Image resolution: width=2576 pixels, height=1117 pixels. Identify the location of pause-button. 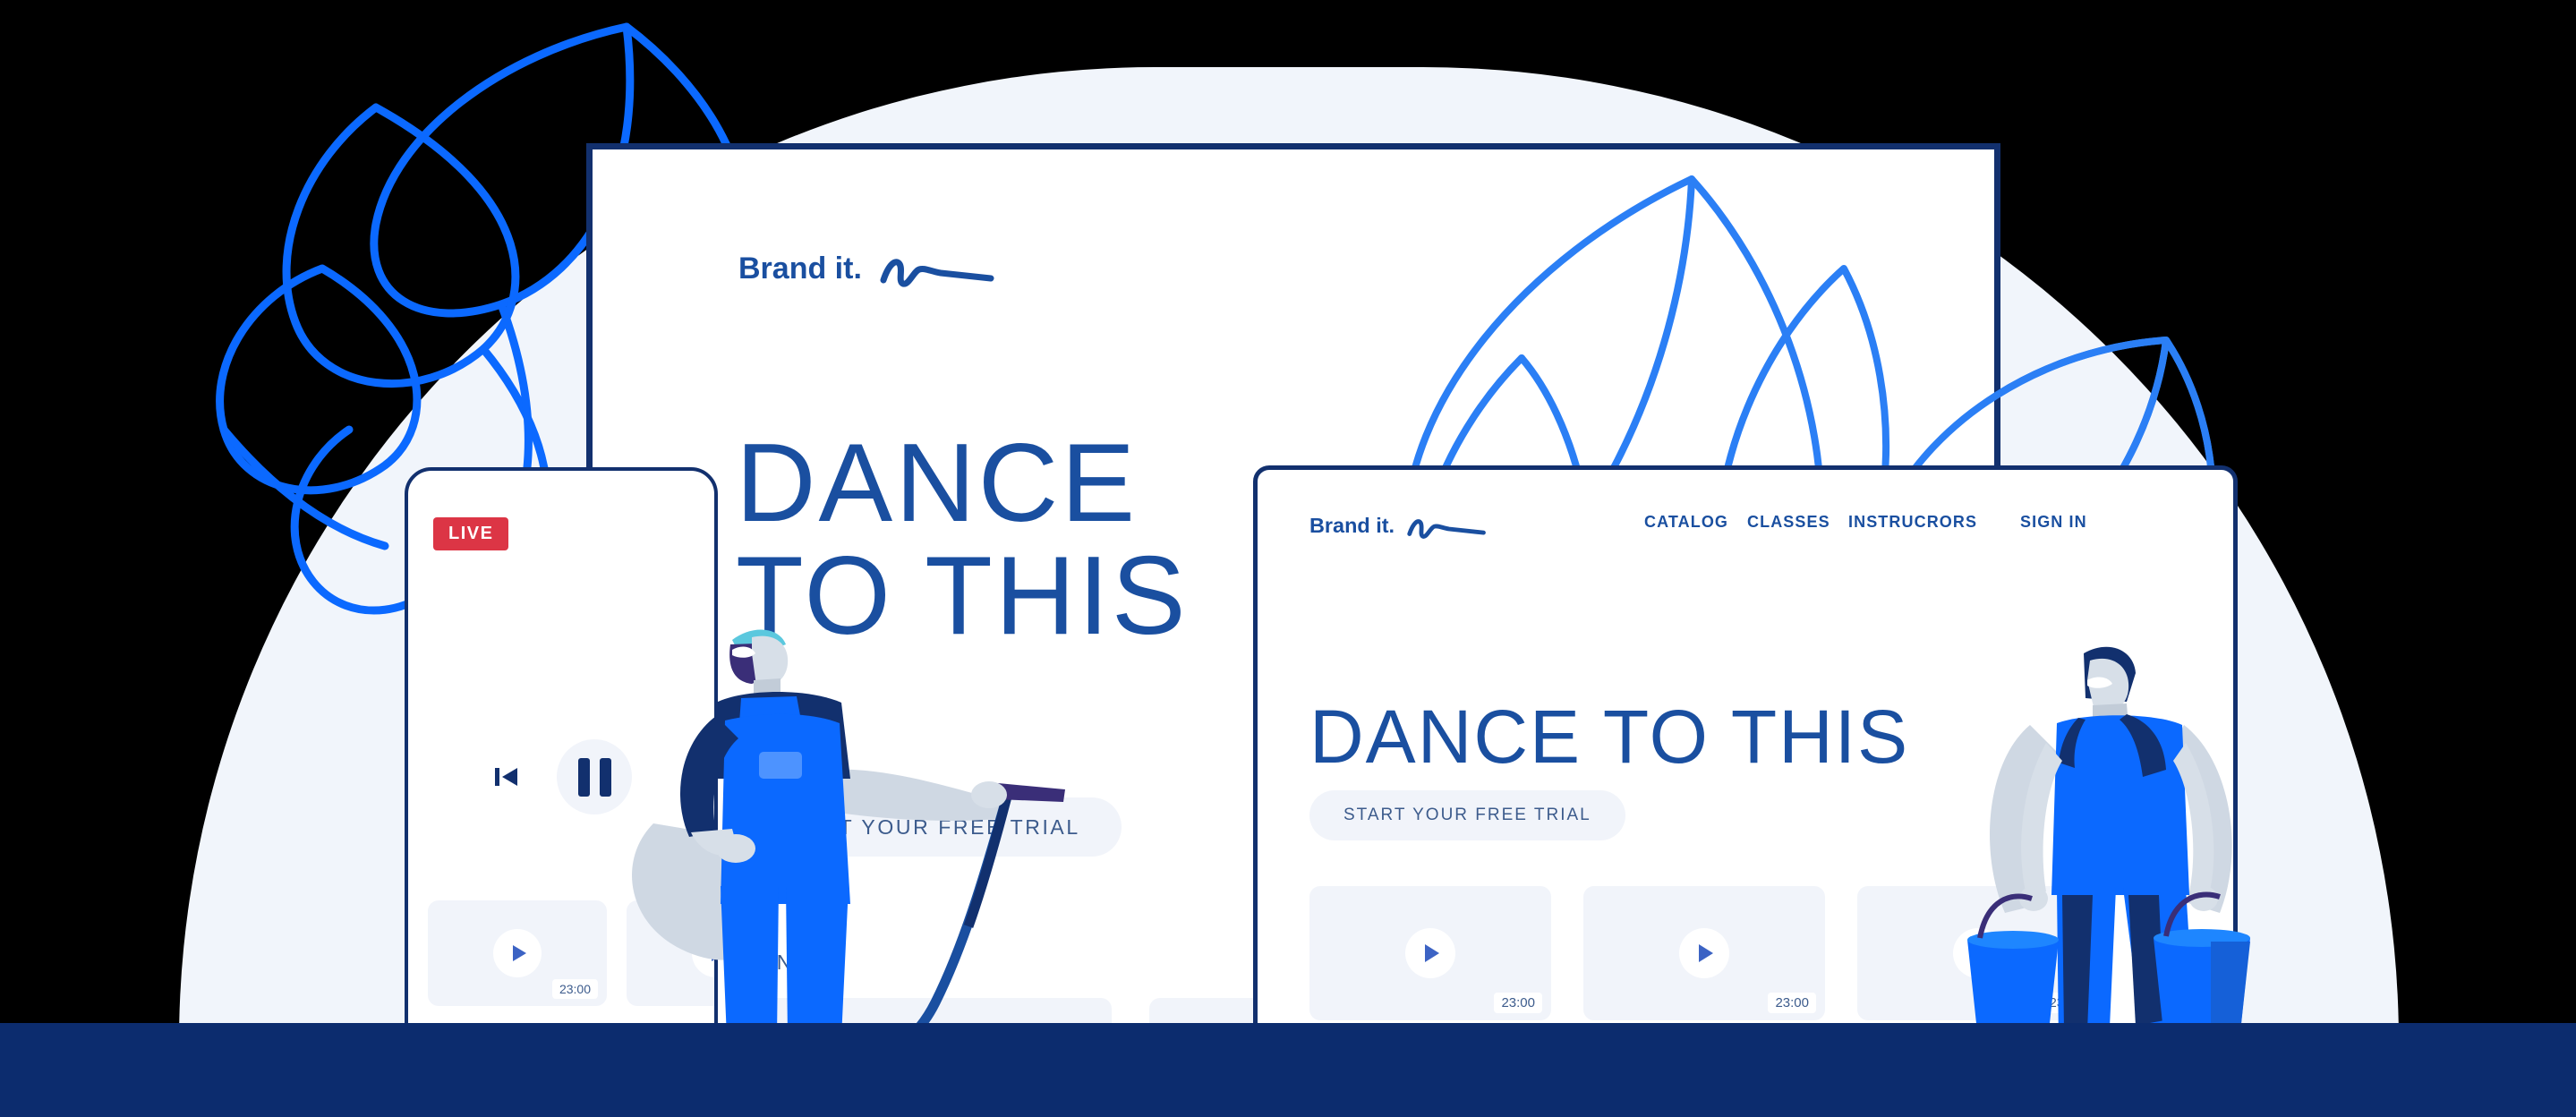
(594, 776).